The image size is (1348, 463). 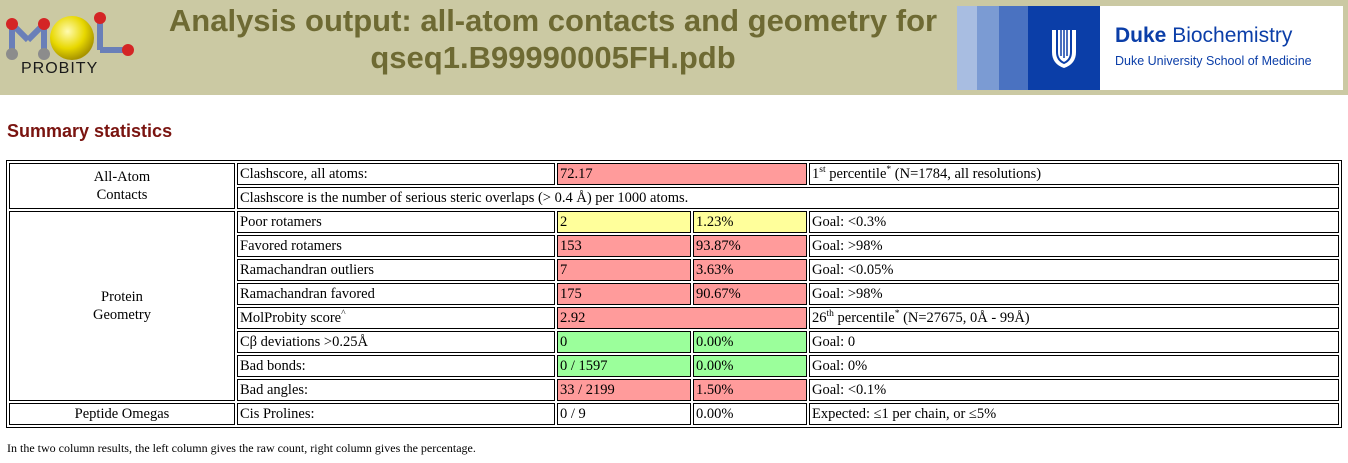 I want to click on rama-favored-pct: 90.67%, so click(x=750, y=294).